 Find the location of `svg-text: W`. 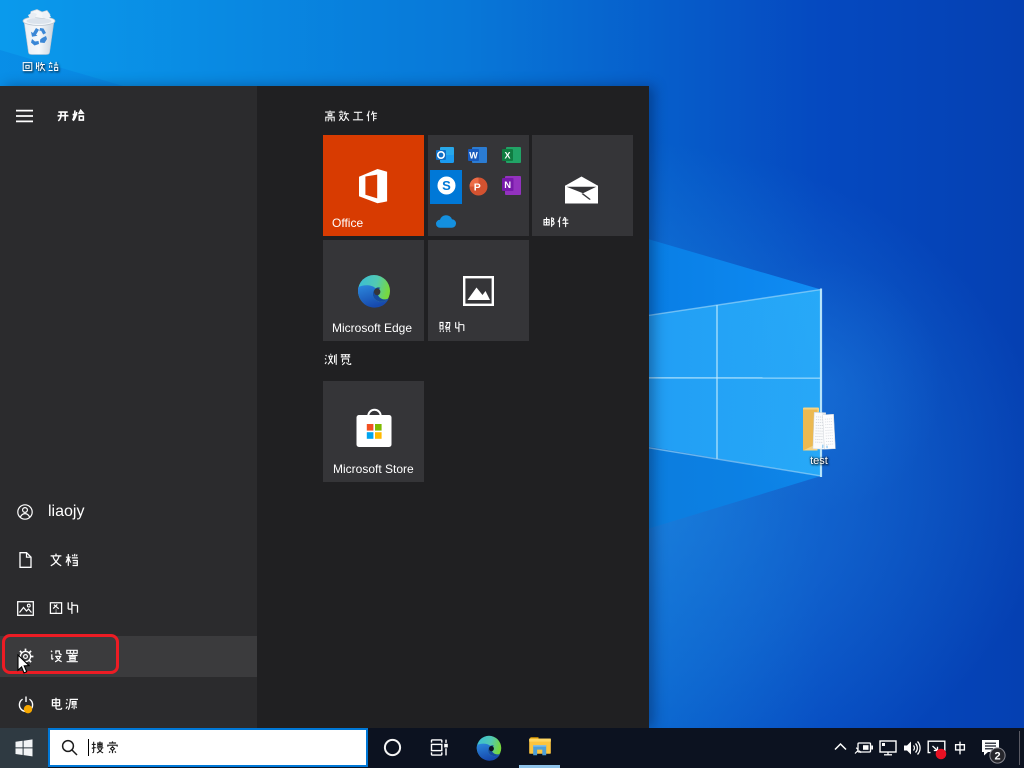

svg-text: W is located at coordinates (473, 156).